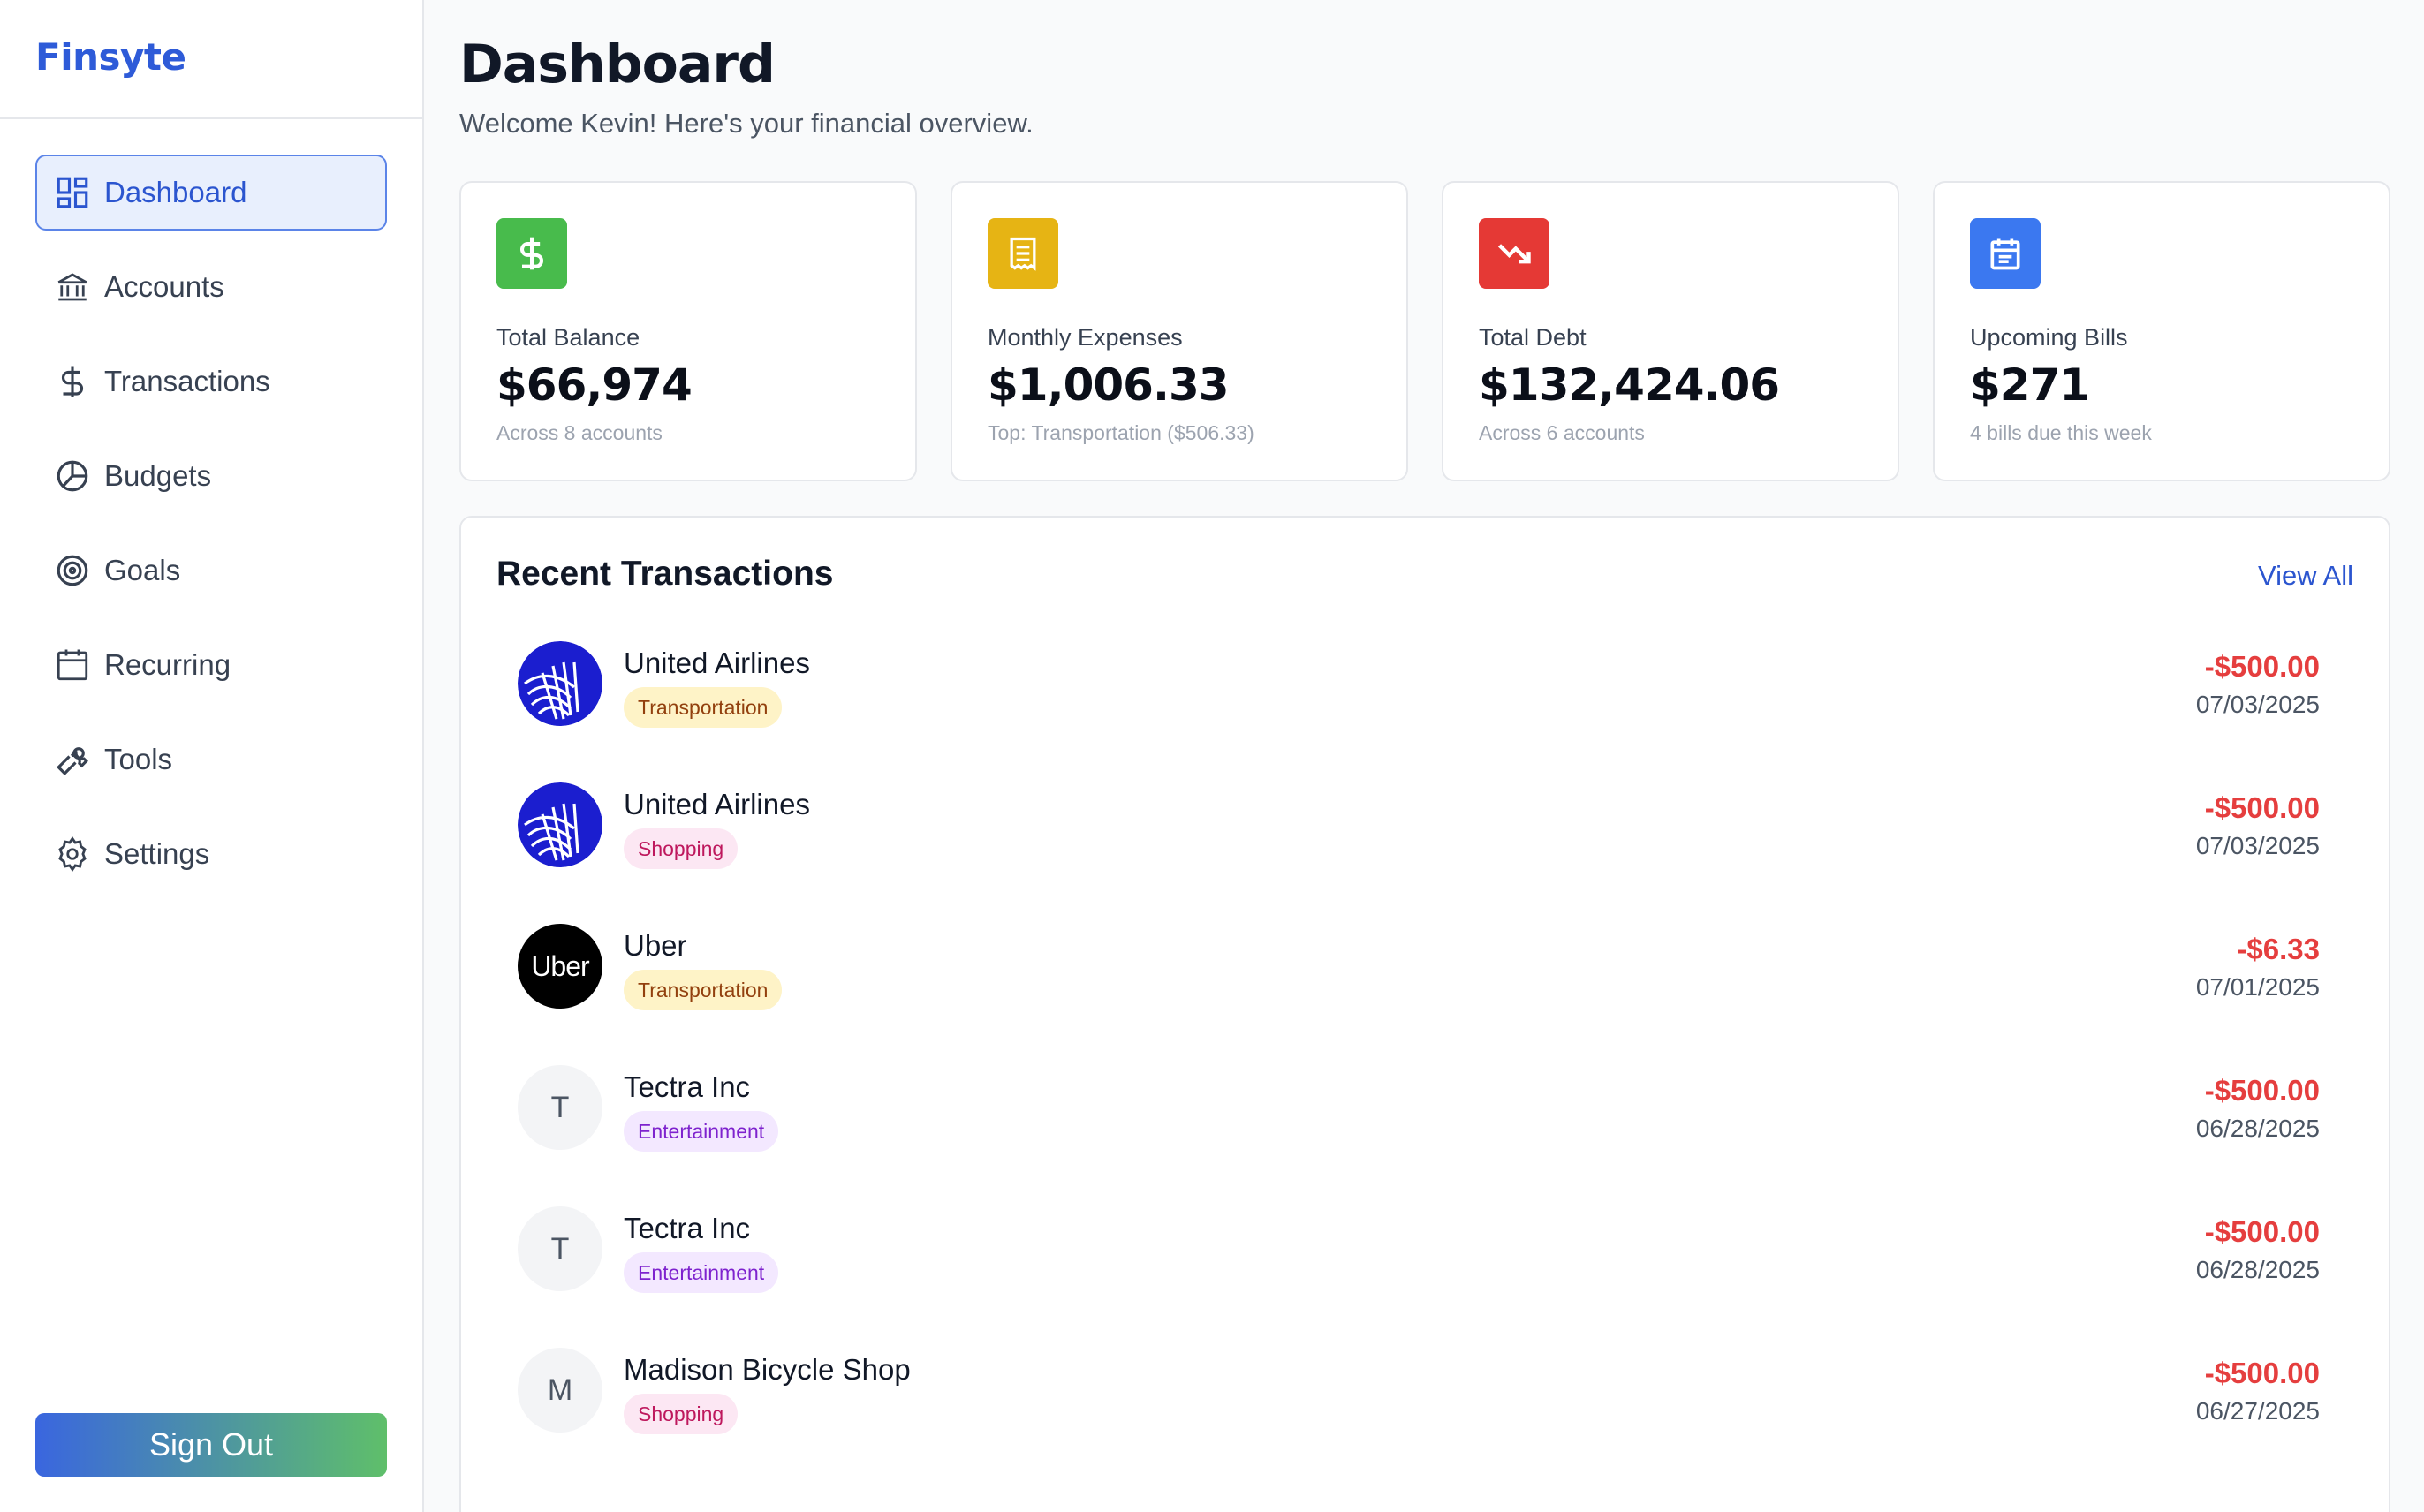 The image size is (2424, 1512). What do you see at coordinates (167, 664) in the screenshot?
I see `sidebar-item-label: Recurring` at bounding box center [167, 664].